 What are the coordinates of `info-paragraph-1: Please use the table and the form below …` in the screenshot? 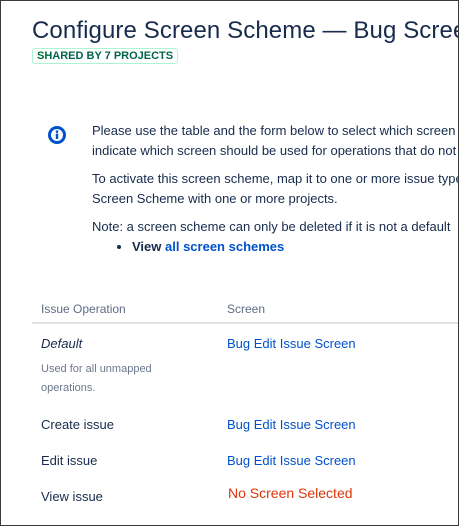 It's located at (275, 141).